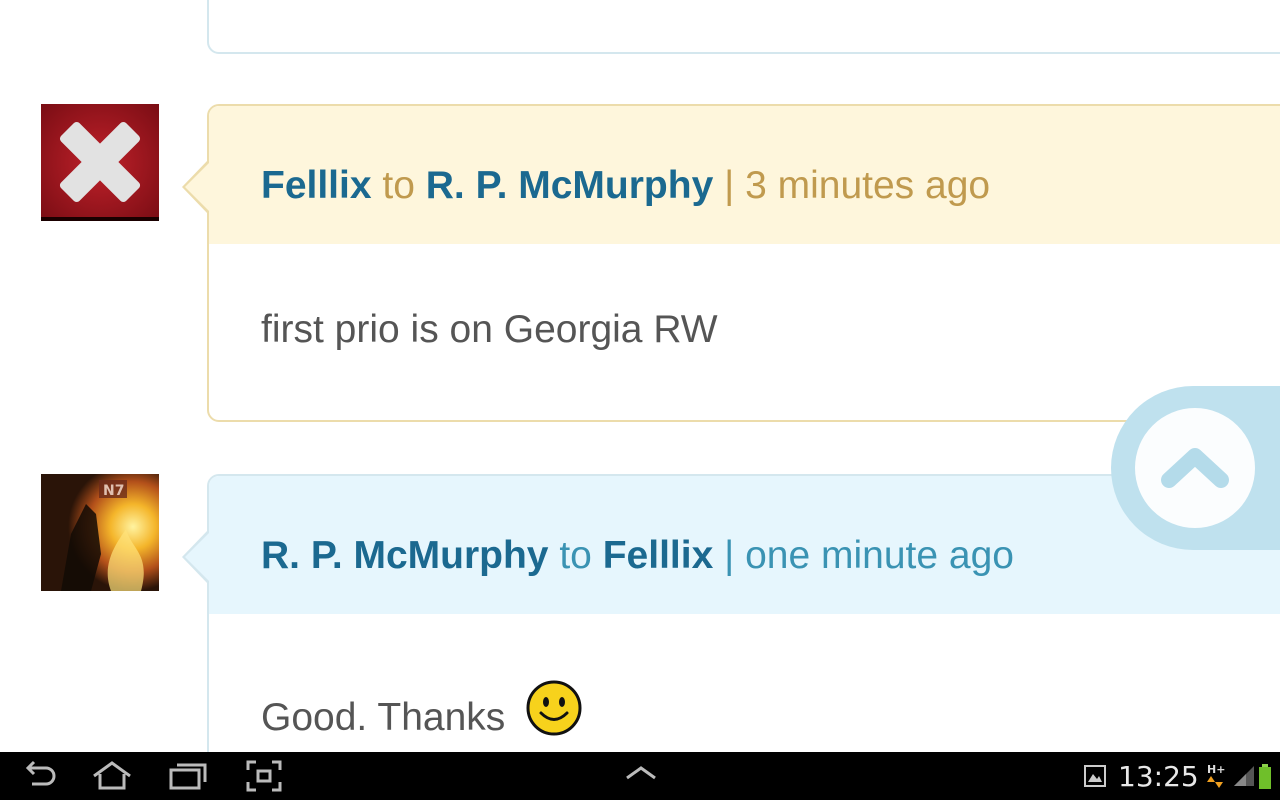 This screenshot has width=1280, height=800. I want to click on comment-text: first prio is on Georgia RW, so click(489, 329).